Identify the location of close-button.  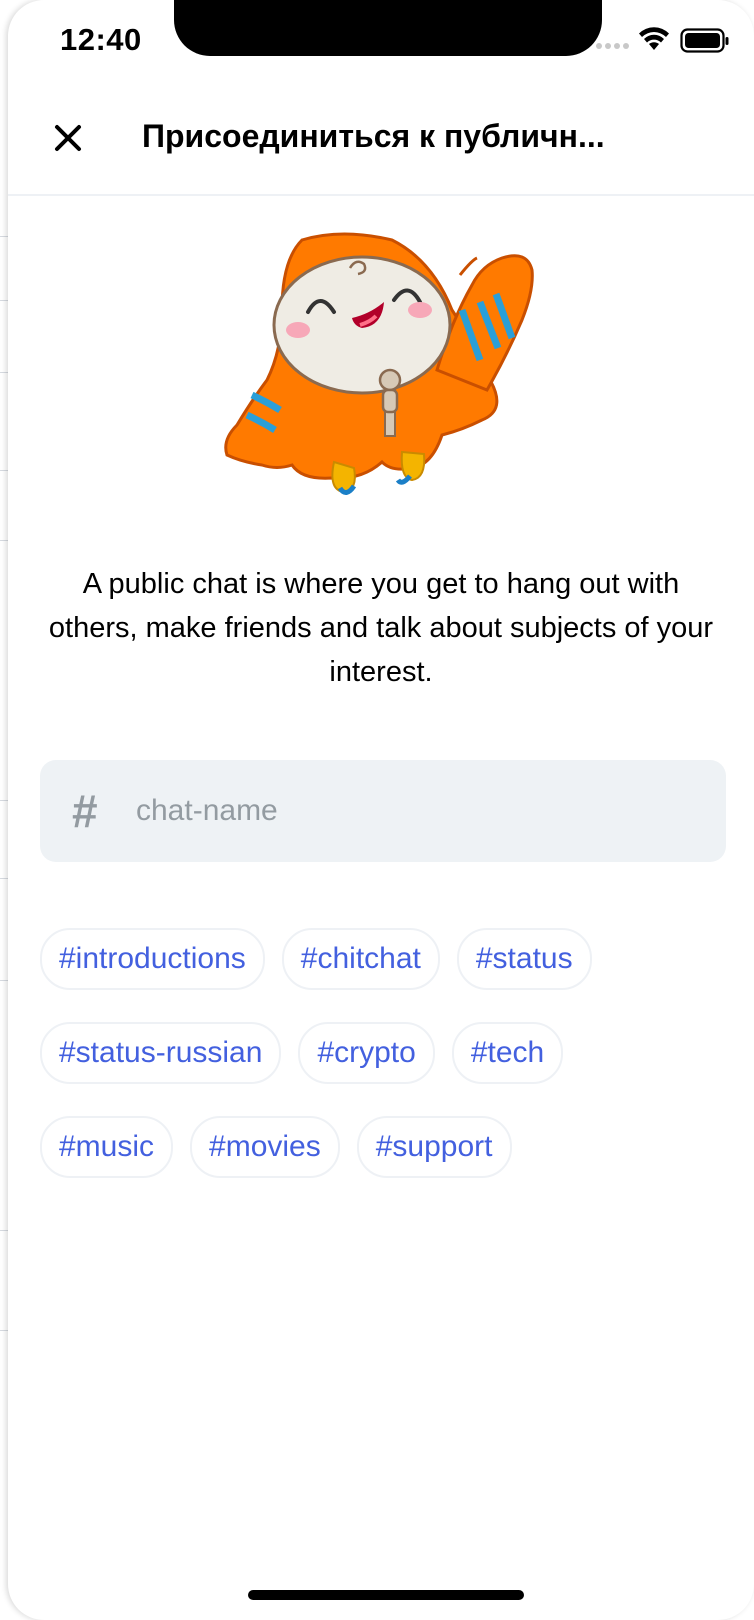
(68, 138).